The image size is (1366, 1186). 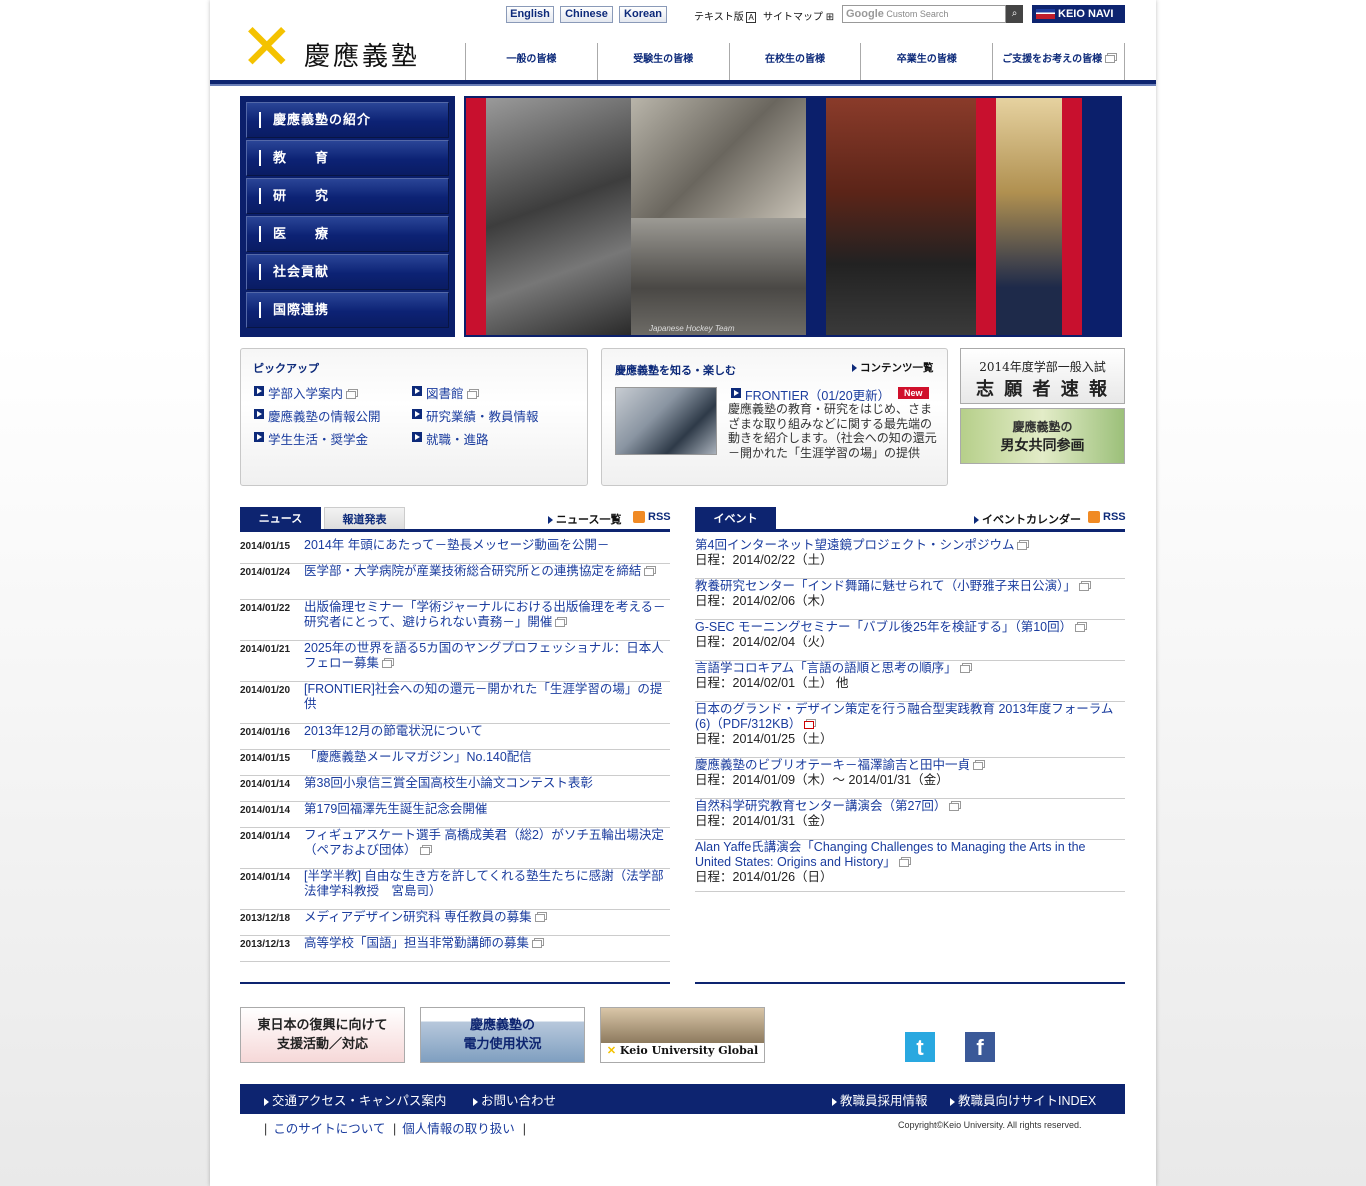 What do you see at coordinates (487, 571) in the screenshot?
I see `news-link: 医学部・大学病院が産業技術総合研究所との連携協定を締結` at bounding box center [487, 571].